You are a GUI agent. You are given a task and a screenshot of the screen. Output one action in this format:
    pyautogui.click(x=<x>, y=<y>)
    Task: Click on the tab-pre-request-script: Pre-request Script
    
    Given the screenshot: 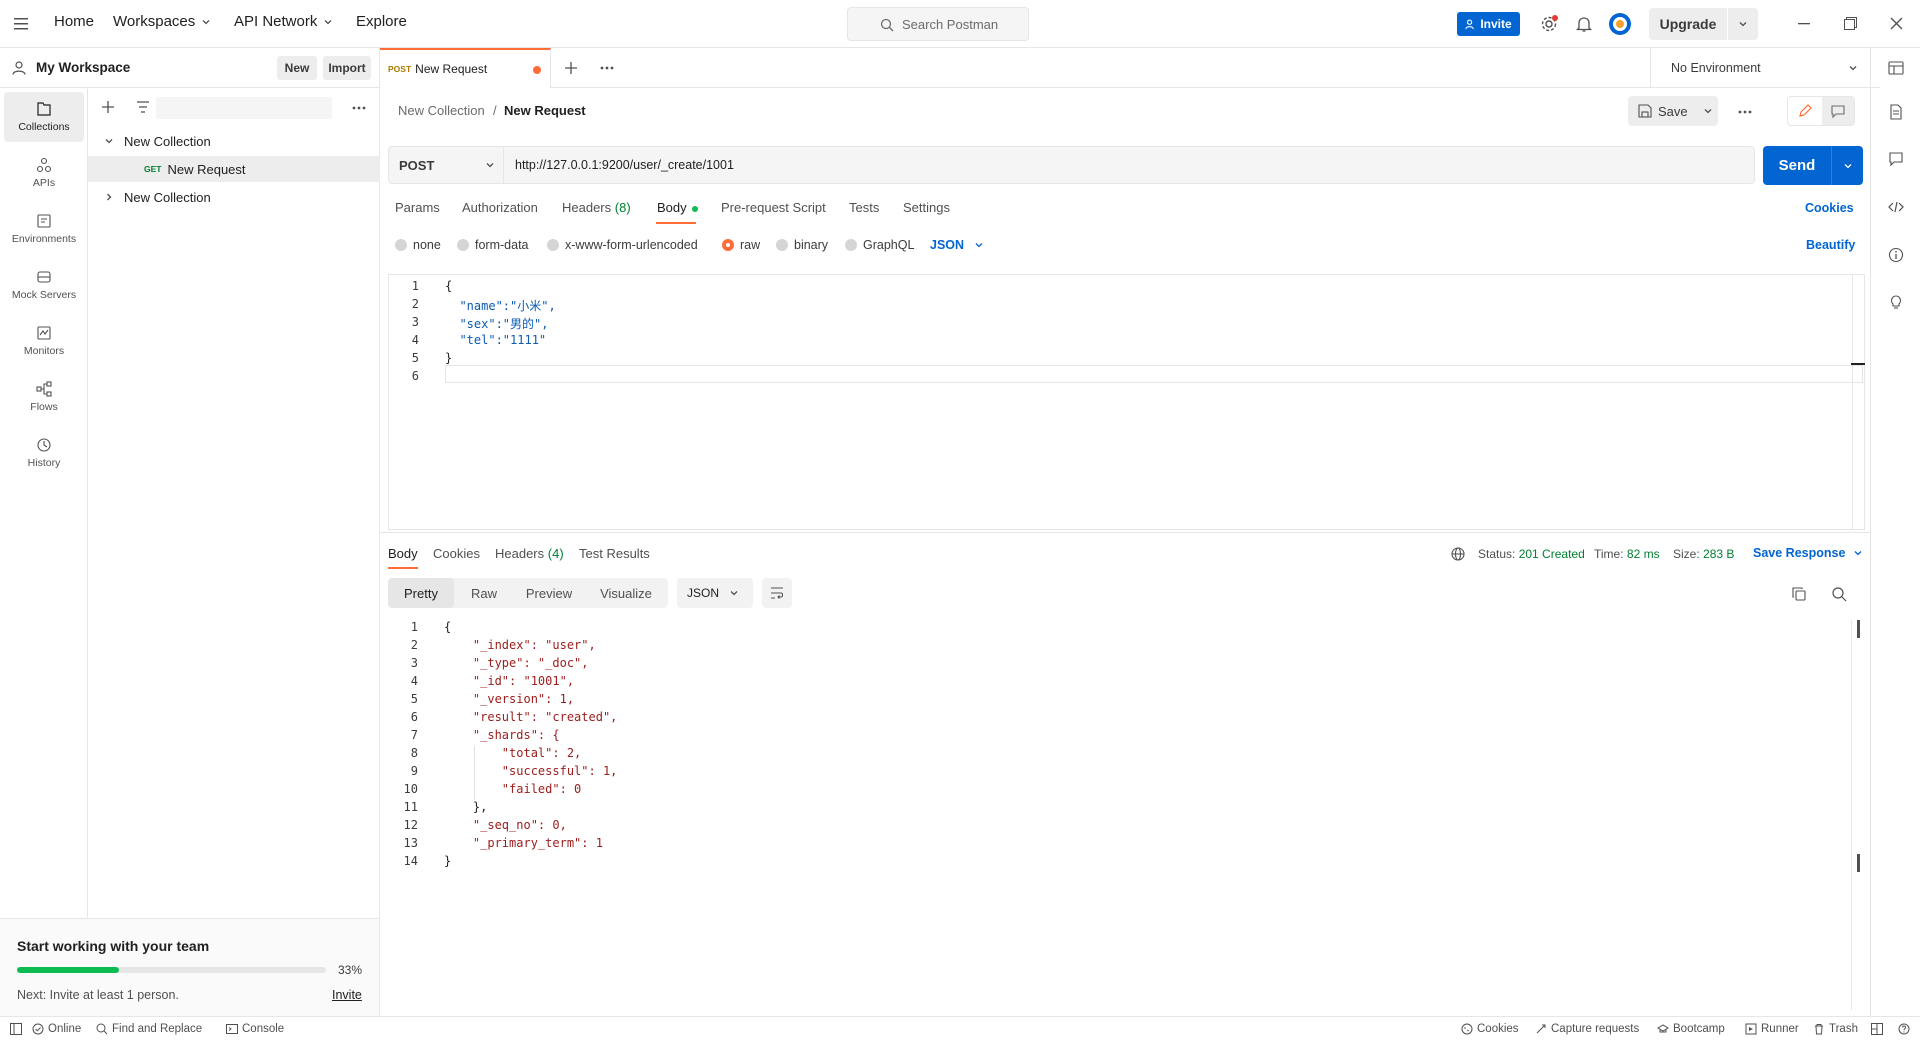 What is the action you would take?
    pyautogui.click(x=773, y=207)
    